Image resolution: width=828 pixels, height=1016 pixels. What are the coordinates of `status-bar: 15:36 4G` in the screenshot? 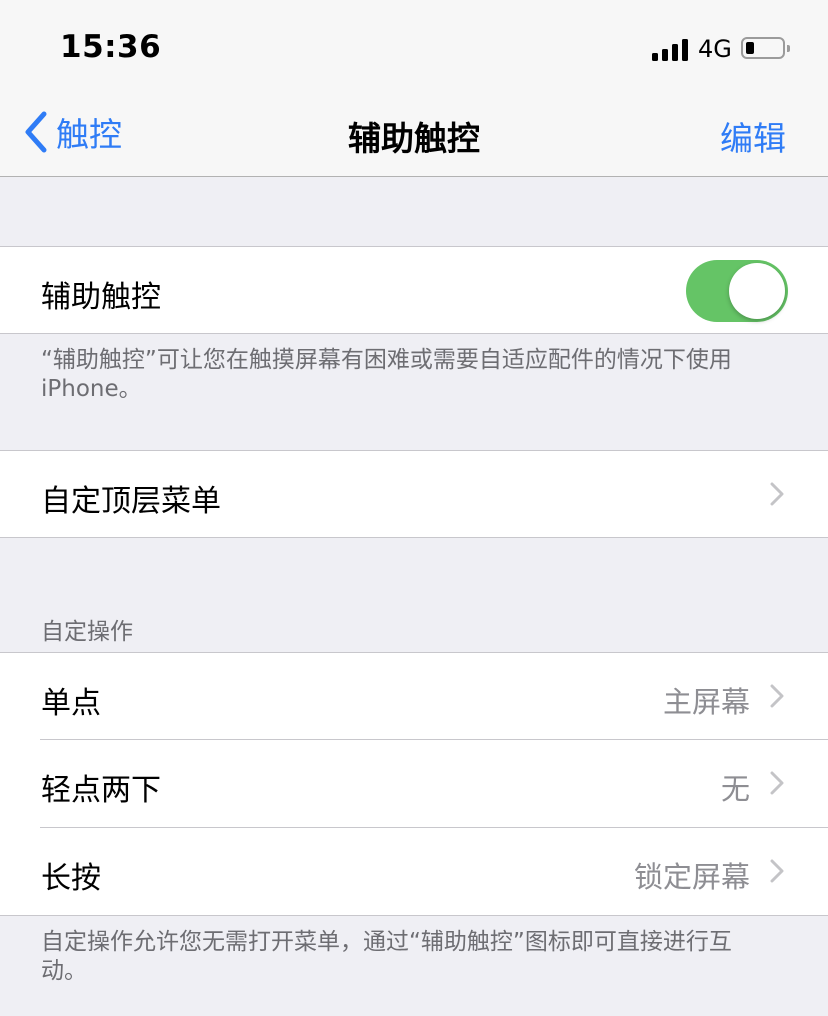 It's located at (414, 48).